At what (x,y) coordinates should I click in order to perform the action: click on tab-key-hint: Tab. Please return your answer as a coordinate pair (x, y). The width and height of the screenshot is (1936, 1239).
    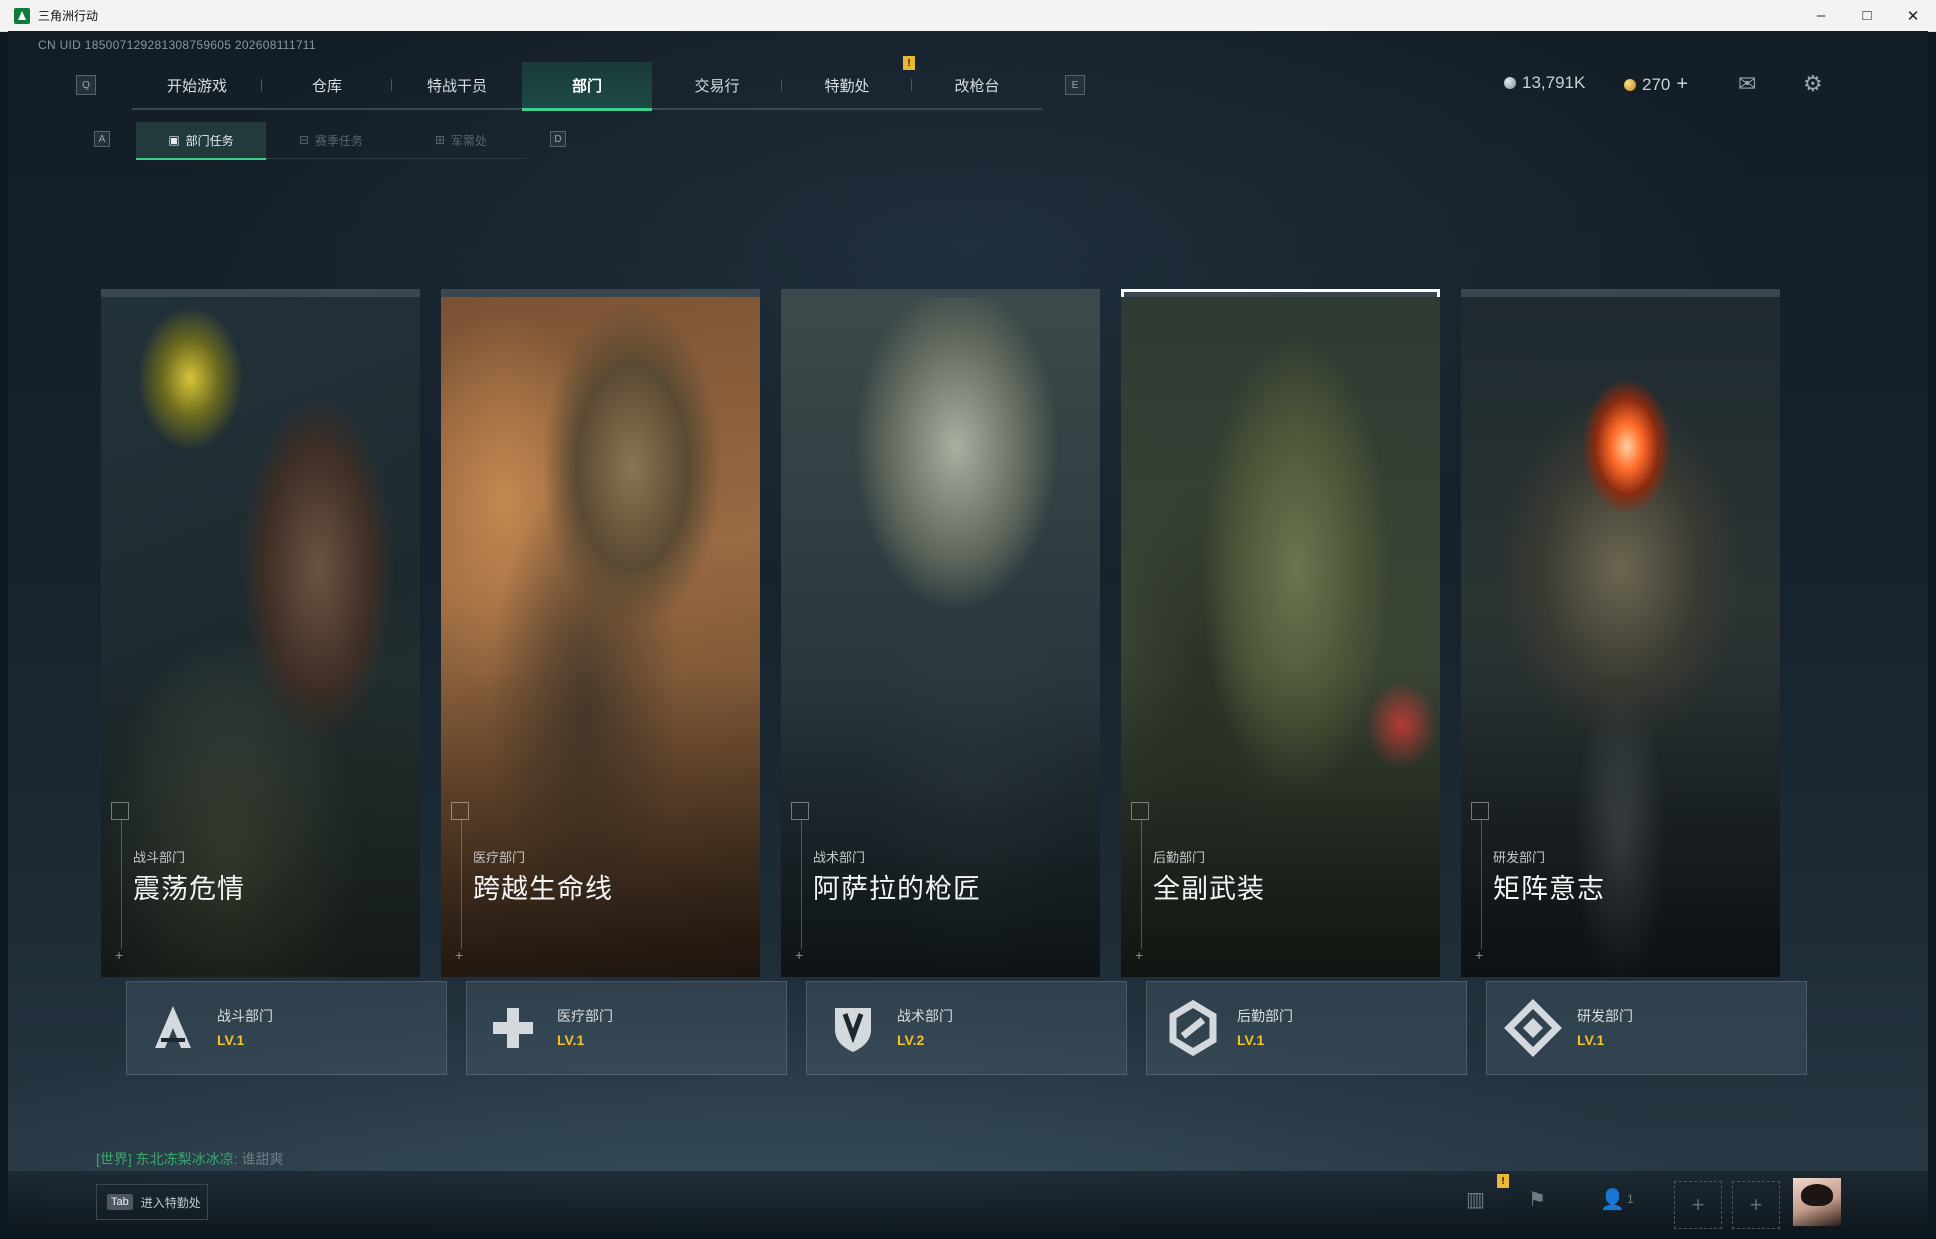
    Looking at the image, I should click on (120, 1202).